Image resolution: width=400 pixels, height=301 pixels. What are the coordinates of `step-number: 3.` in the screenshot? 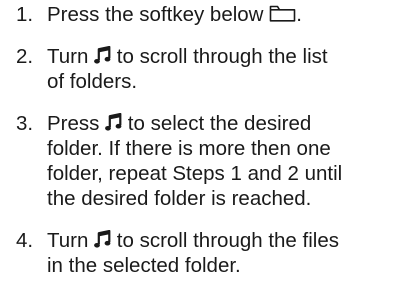 It's located at (25, 123).